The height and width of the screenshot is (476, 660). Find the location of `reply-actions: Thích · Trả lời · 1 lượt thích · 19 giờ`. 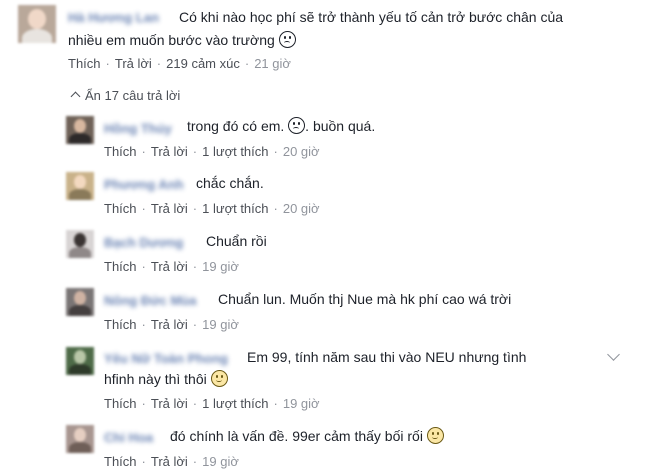

reply-actions: Thích · Trả lời · 1 lượt thích · 19 giờ is located at coordinates (212, 403).